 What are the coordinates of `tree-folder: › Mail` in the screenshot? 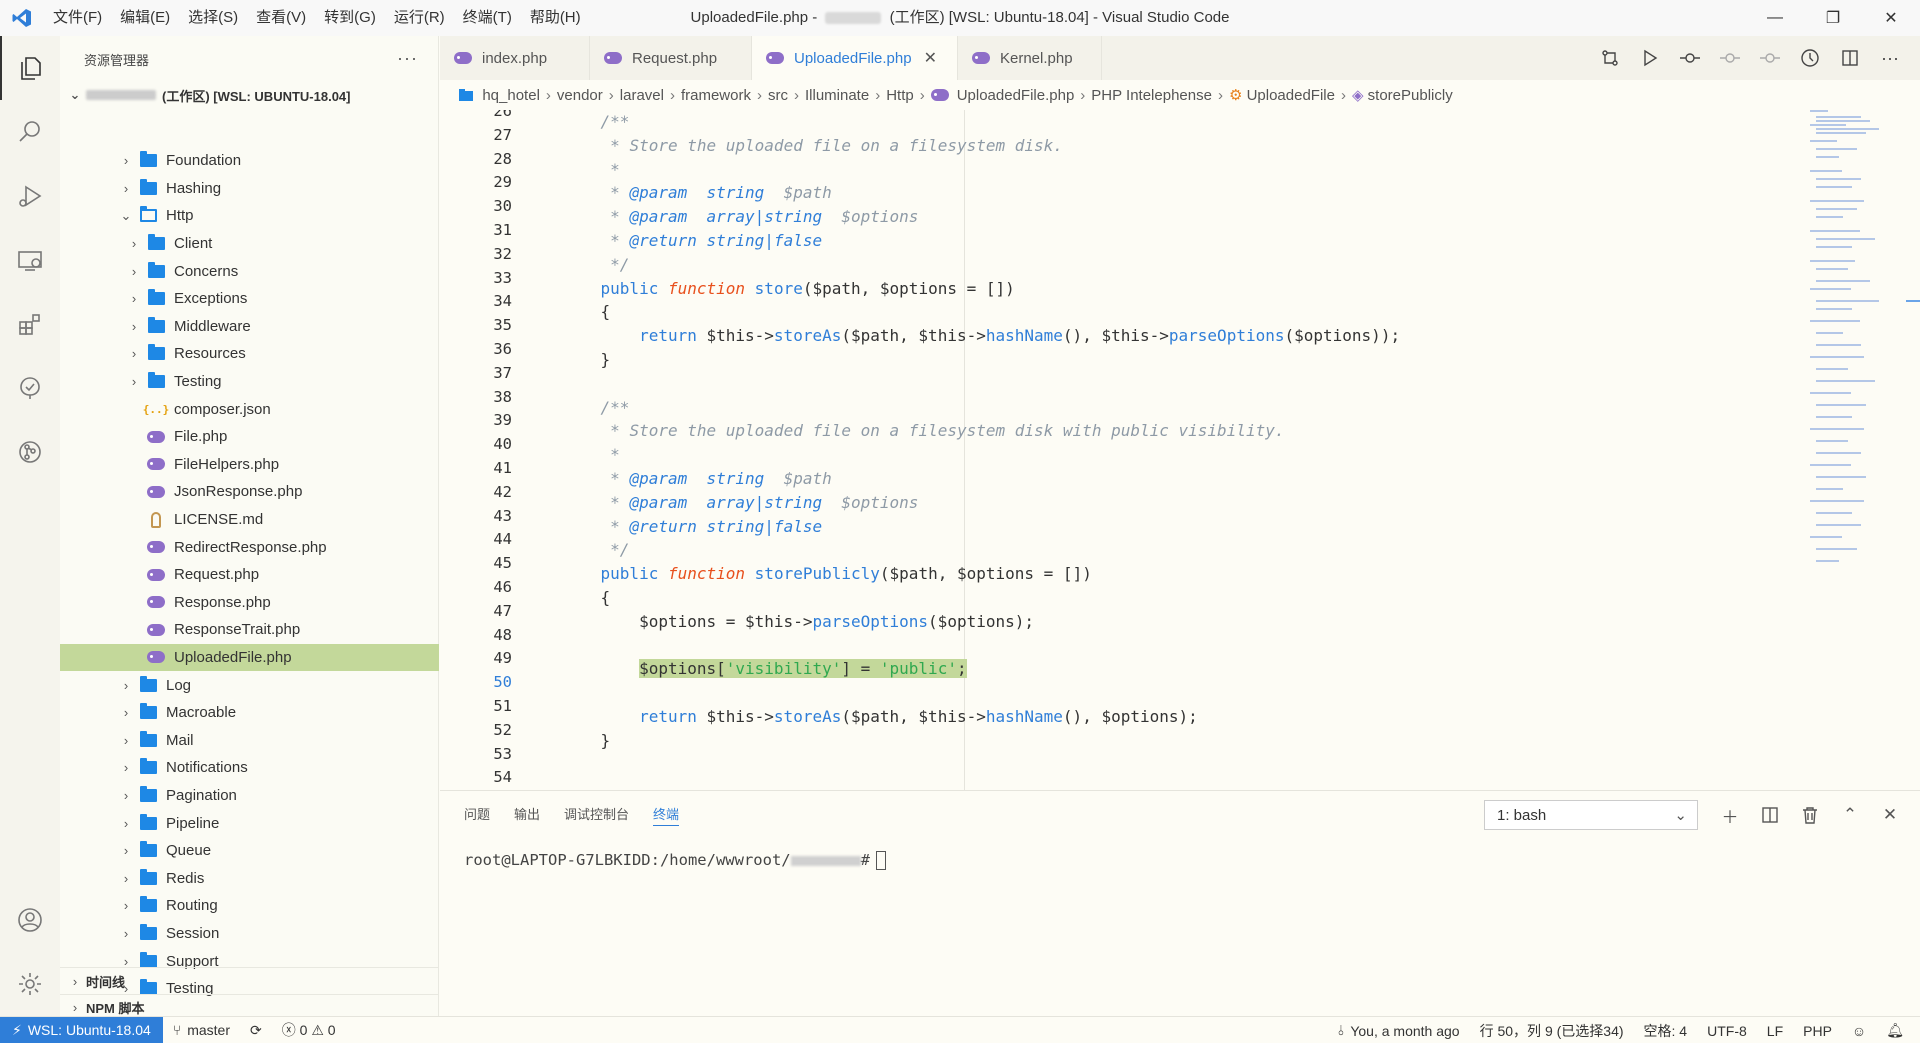 It's located at (249, 740).